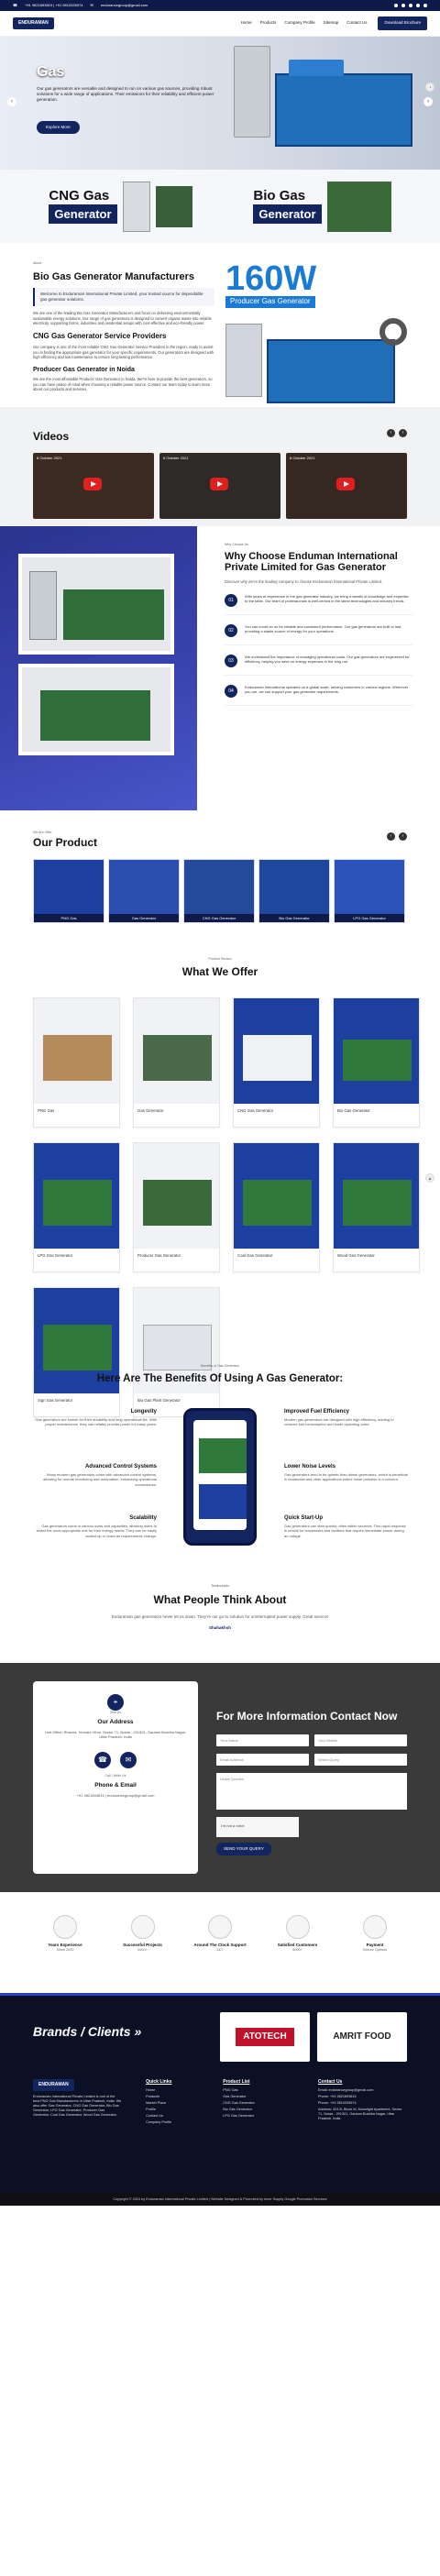 Image resolution: width=440 pixels, height=2576 pixels. What do you see at coordinates (265, 2037) in the screenshot?
I see `brand-logo-atotech: ATOTECH` at bounding box center [265, 2037].